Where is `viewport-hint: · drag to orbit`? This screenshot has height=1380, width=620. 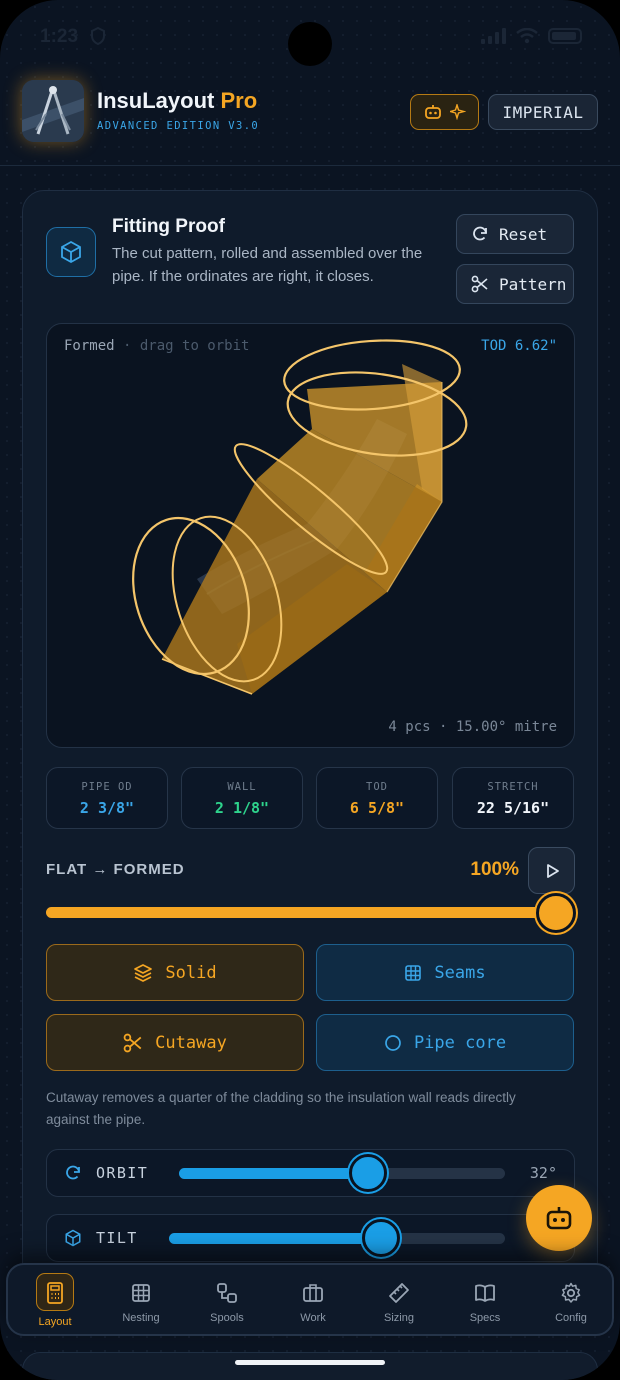 viewport-hint: · drag to orbit is located at coordinates (186, 346).